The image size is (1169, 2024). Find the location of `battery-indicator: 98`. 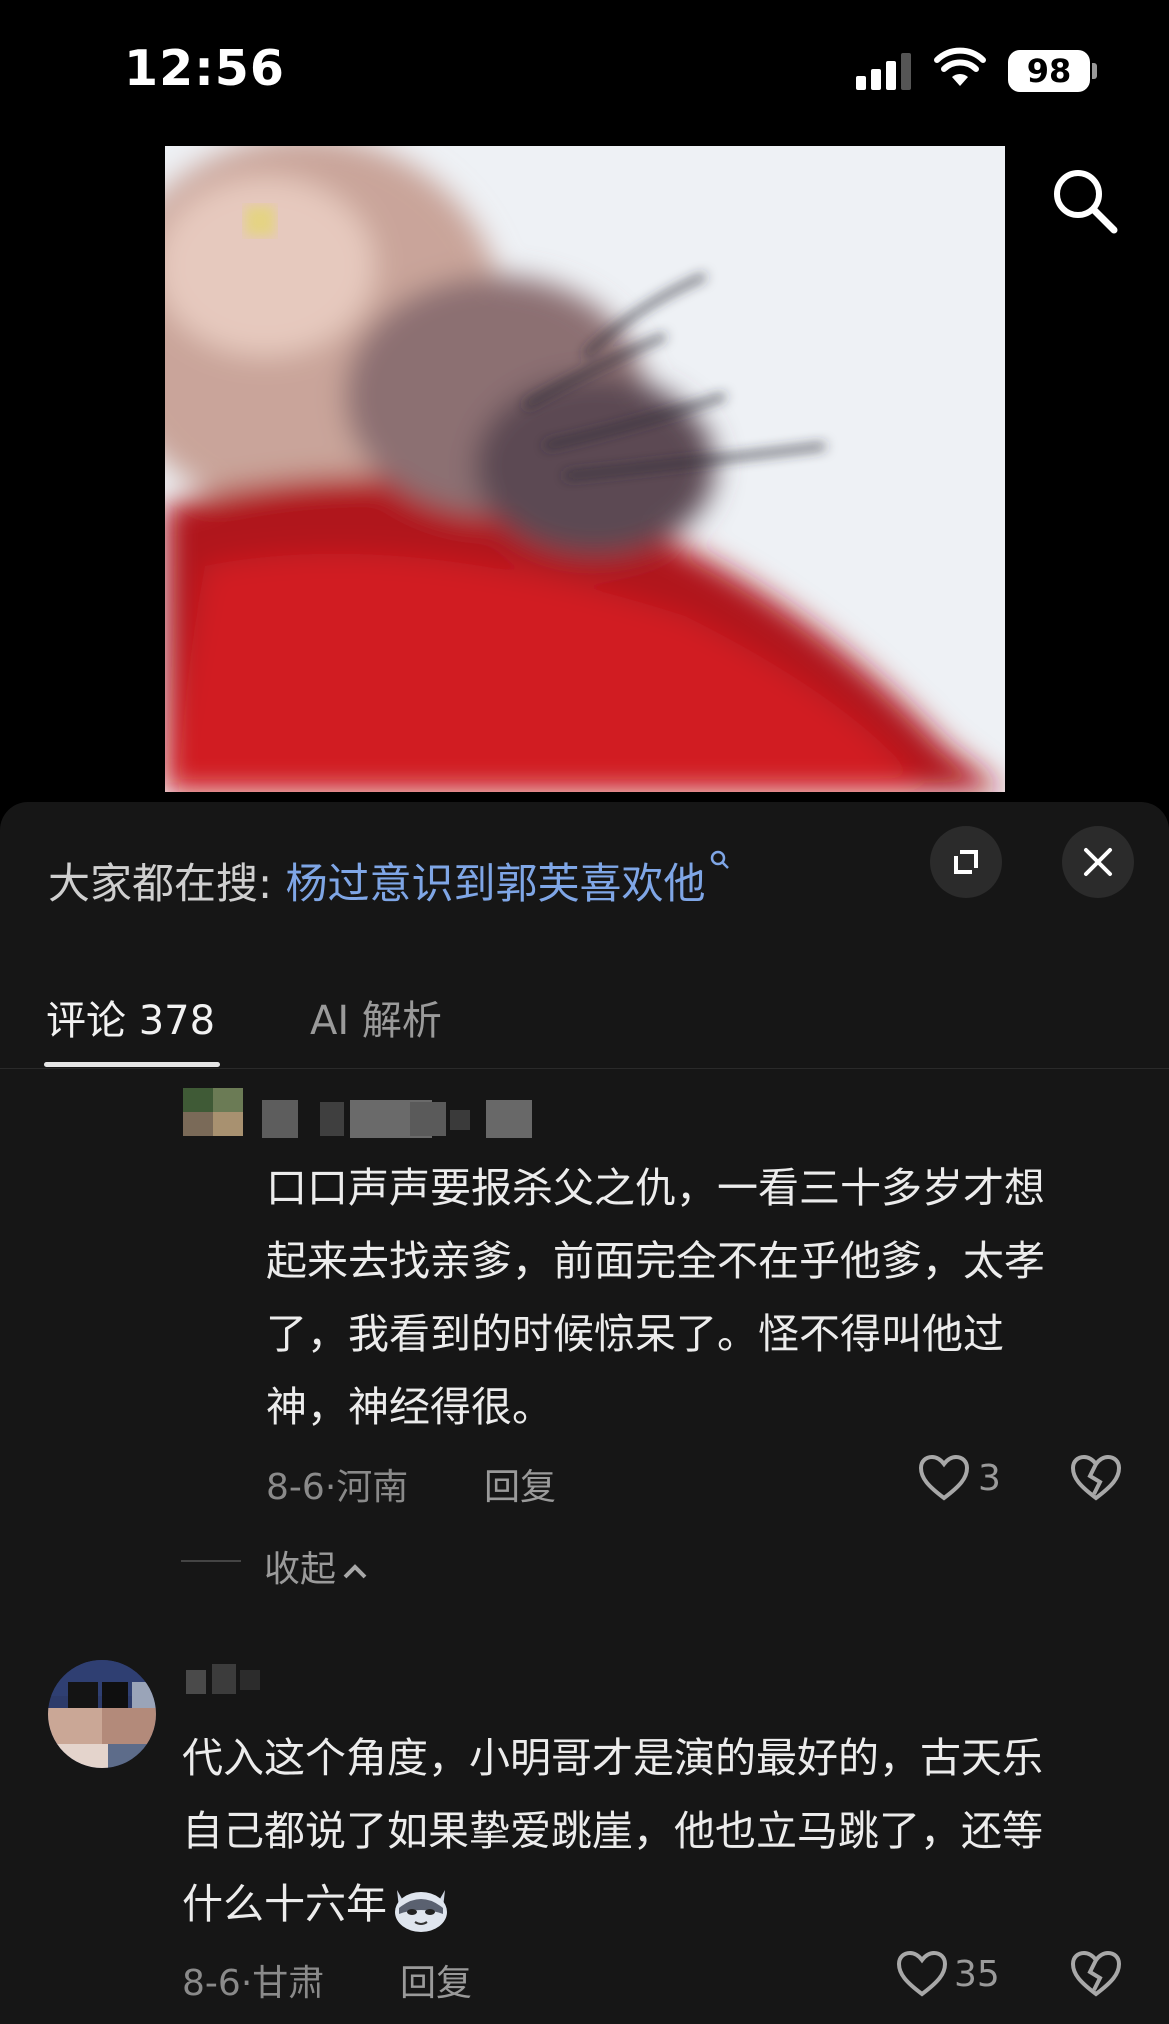

battery-indicator: 98 is located at coordinates (1049, 71).